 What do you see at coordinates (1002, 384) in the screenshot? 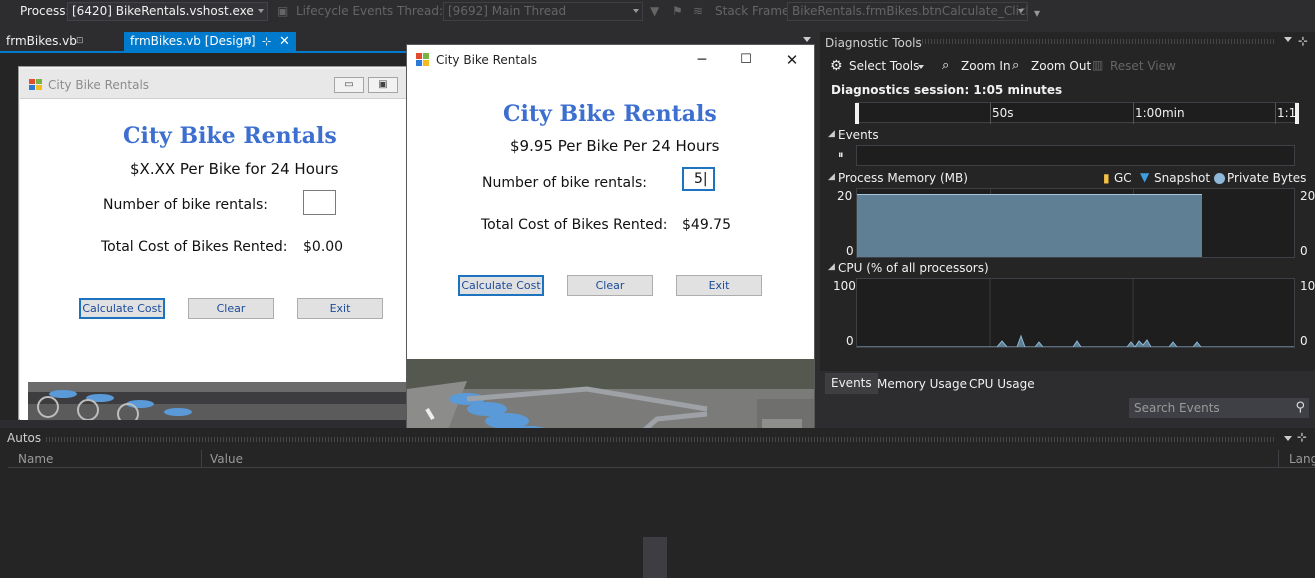
I see `tab-cpu-usage: CPU Usage` at bounding box center [1002, 384].